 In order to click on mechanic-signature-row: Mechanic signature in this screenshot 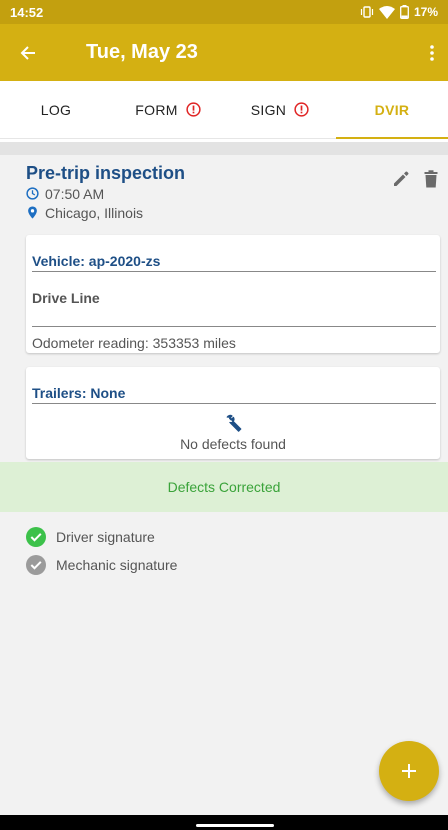, I will do `click(101, 565)`.